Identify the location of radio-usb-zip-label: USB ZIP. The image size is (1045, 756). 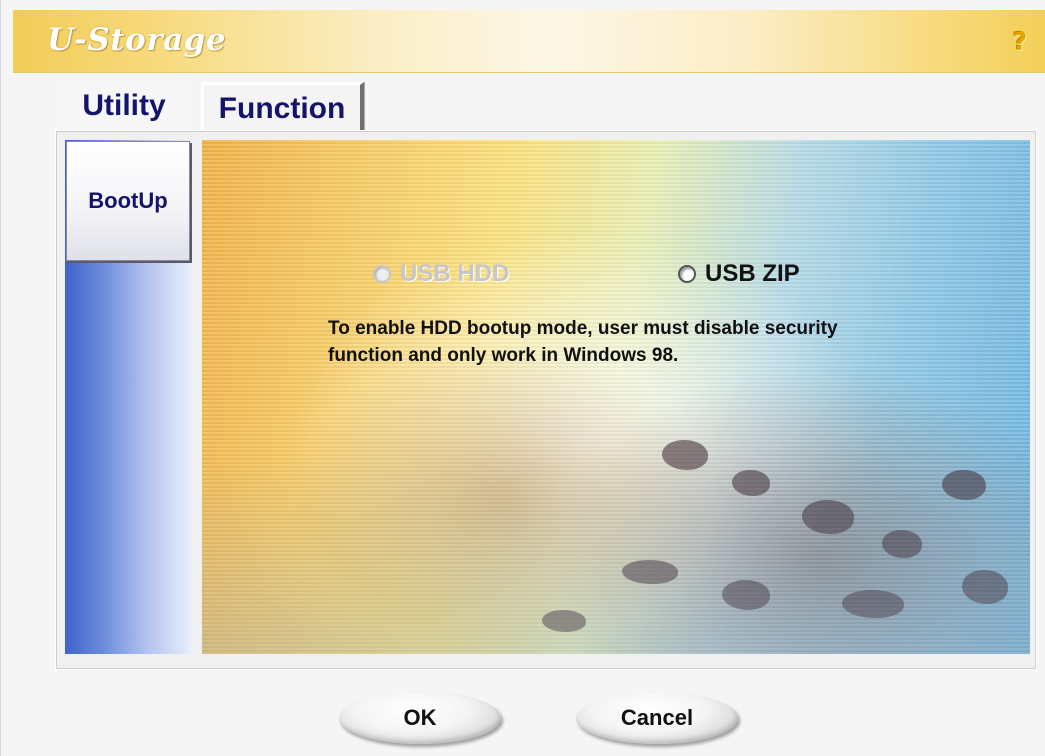
(752, 273).